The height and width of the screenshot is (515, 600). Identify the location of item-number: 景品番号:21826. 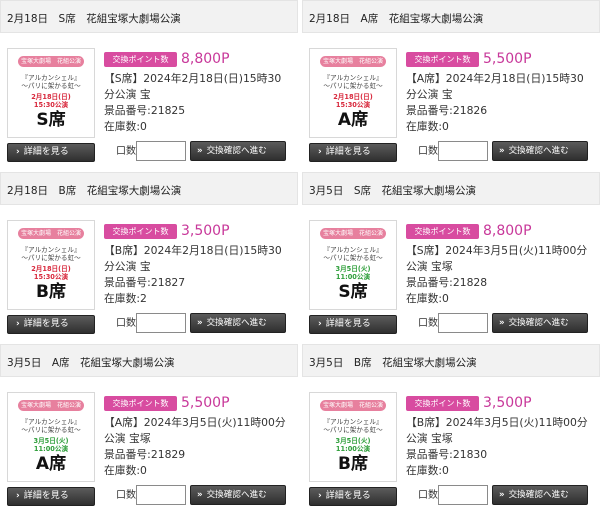
(447, 110).